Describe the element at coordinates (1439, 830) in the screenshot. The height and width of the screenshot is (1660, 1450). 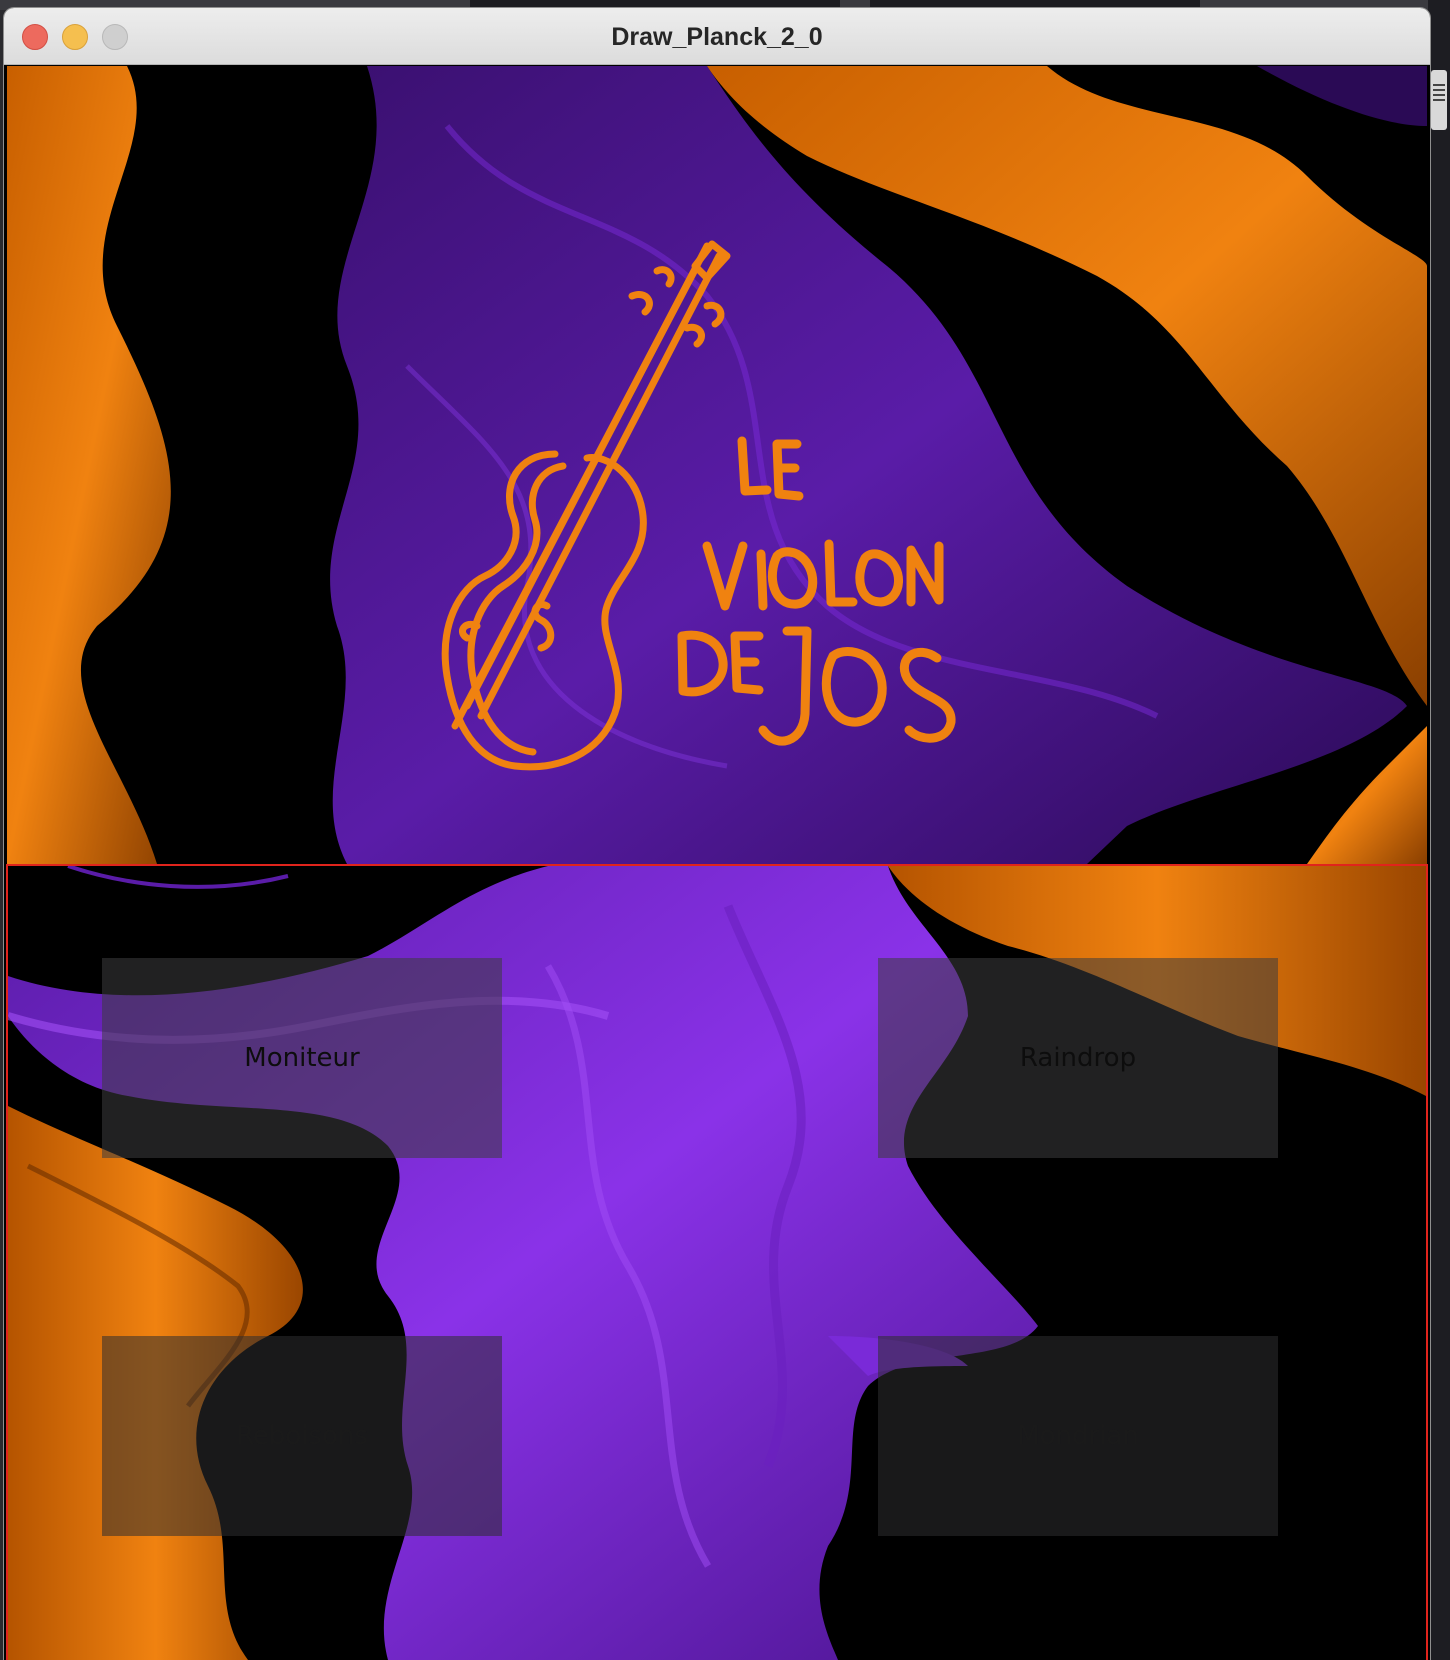
I see `desktop-side-strip` at that location.